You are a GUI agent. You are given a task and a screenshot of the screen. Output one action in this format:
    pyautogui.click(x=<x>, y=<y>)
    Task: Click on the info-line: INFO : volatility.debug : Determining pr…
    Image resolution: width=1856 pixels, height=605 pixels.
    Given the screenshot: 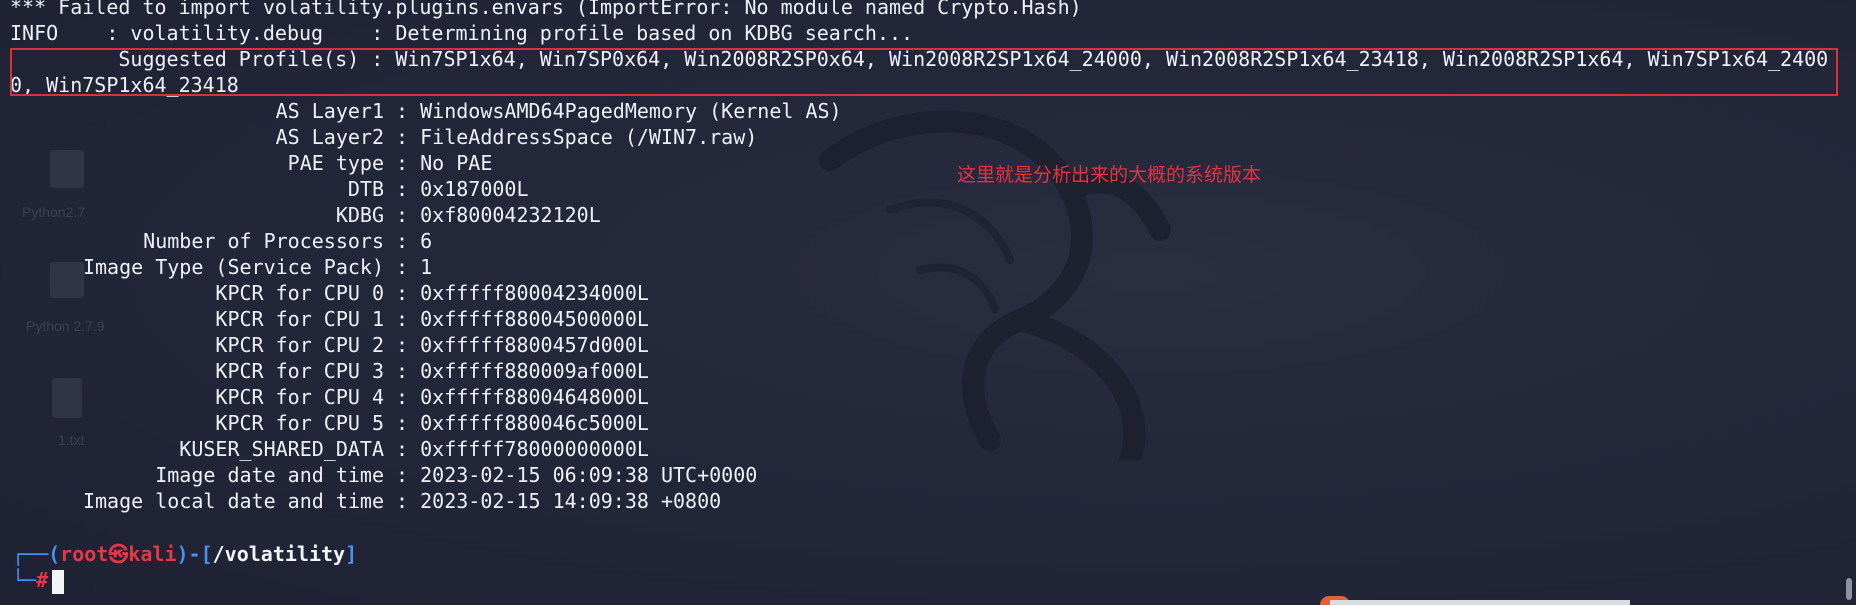 What is the action you would take?
    pyautogui.click(x=462, y=33)
    